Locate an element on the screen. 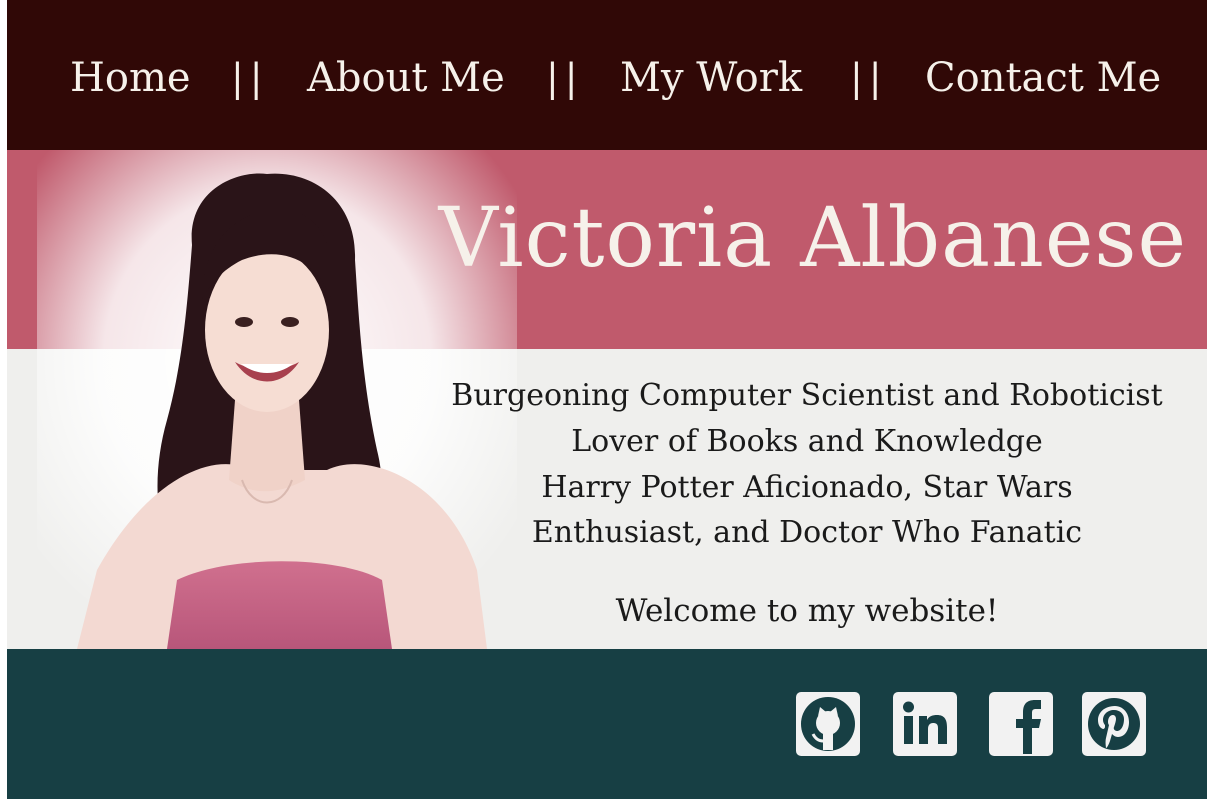  github-link is located at coordinates (828, 724).